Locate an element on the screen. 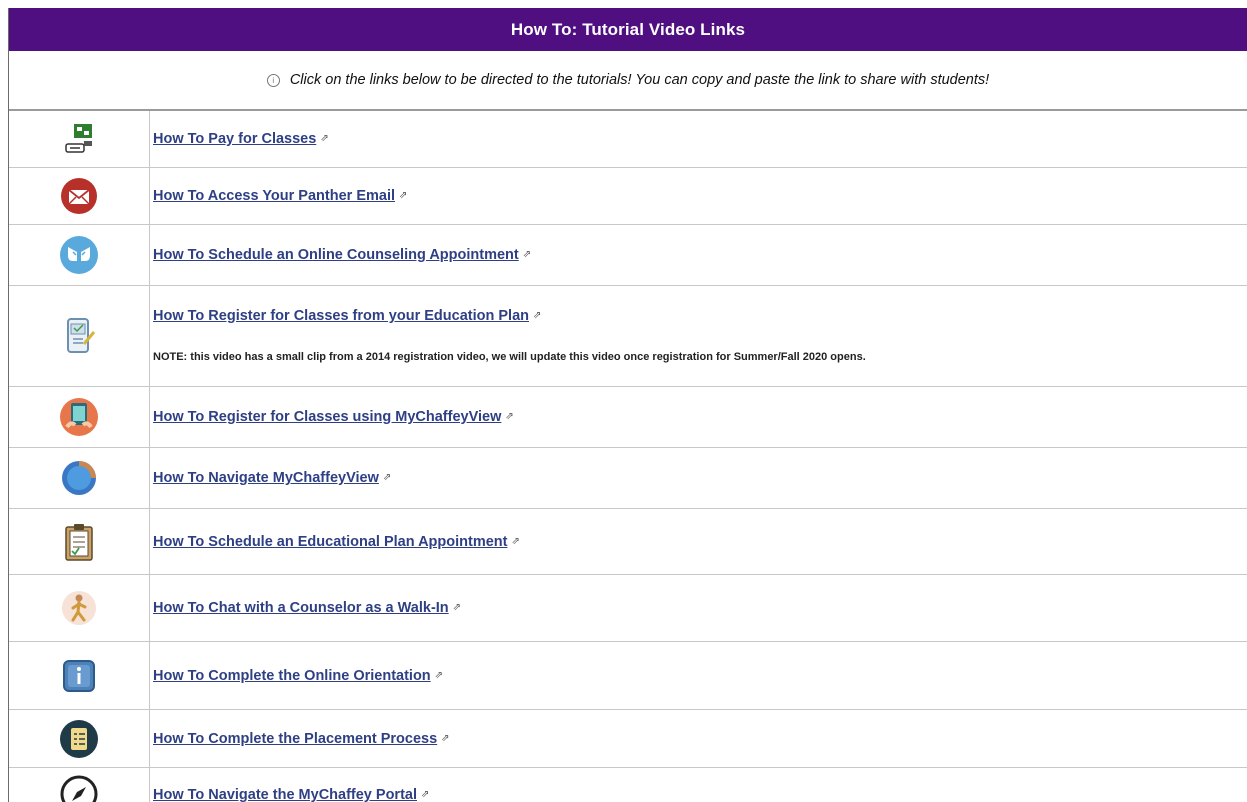  checklist-icon is located at coordinates (79, 738).